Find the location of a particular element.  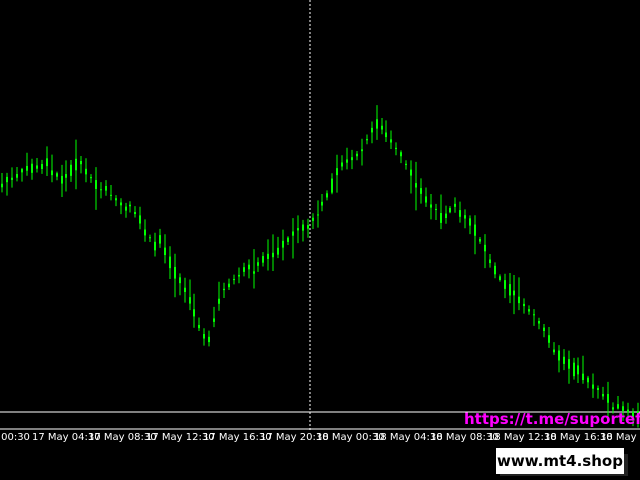

telegram-link: https://t.me/suportefxsi is located at coordinates (552, 419).